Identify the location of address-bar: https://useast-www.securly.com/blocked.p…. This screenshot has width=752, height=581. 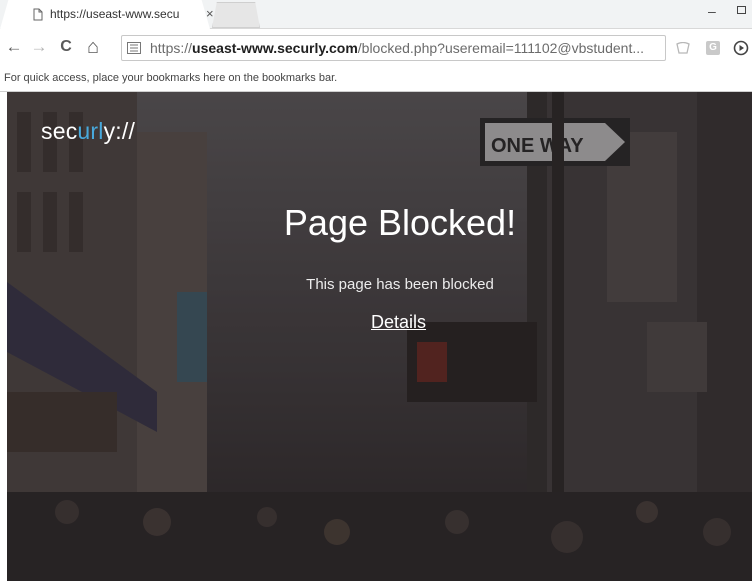
(393, 48).